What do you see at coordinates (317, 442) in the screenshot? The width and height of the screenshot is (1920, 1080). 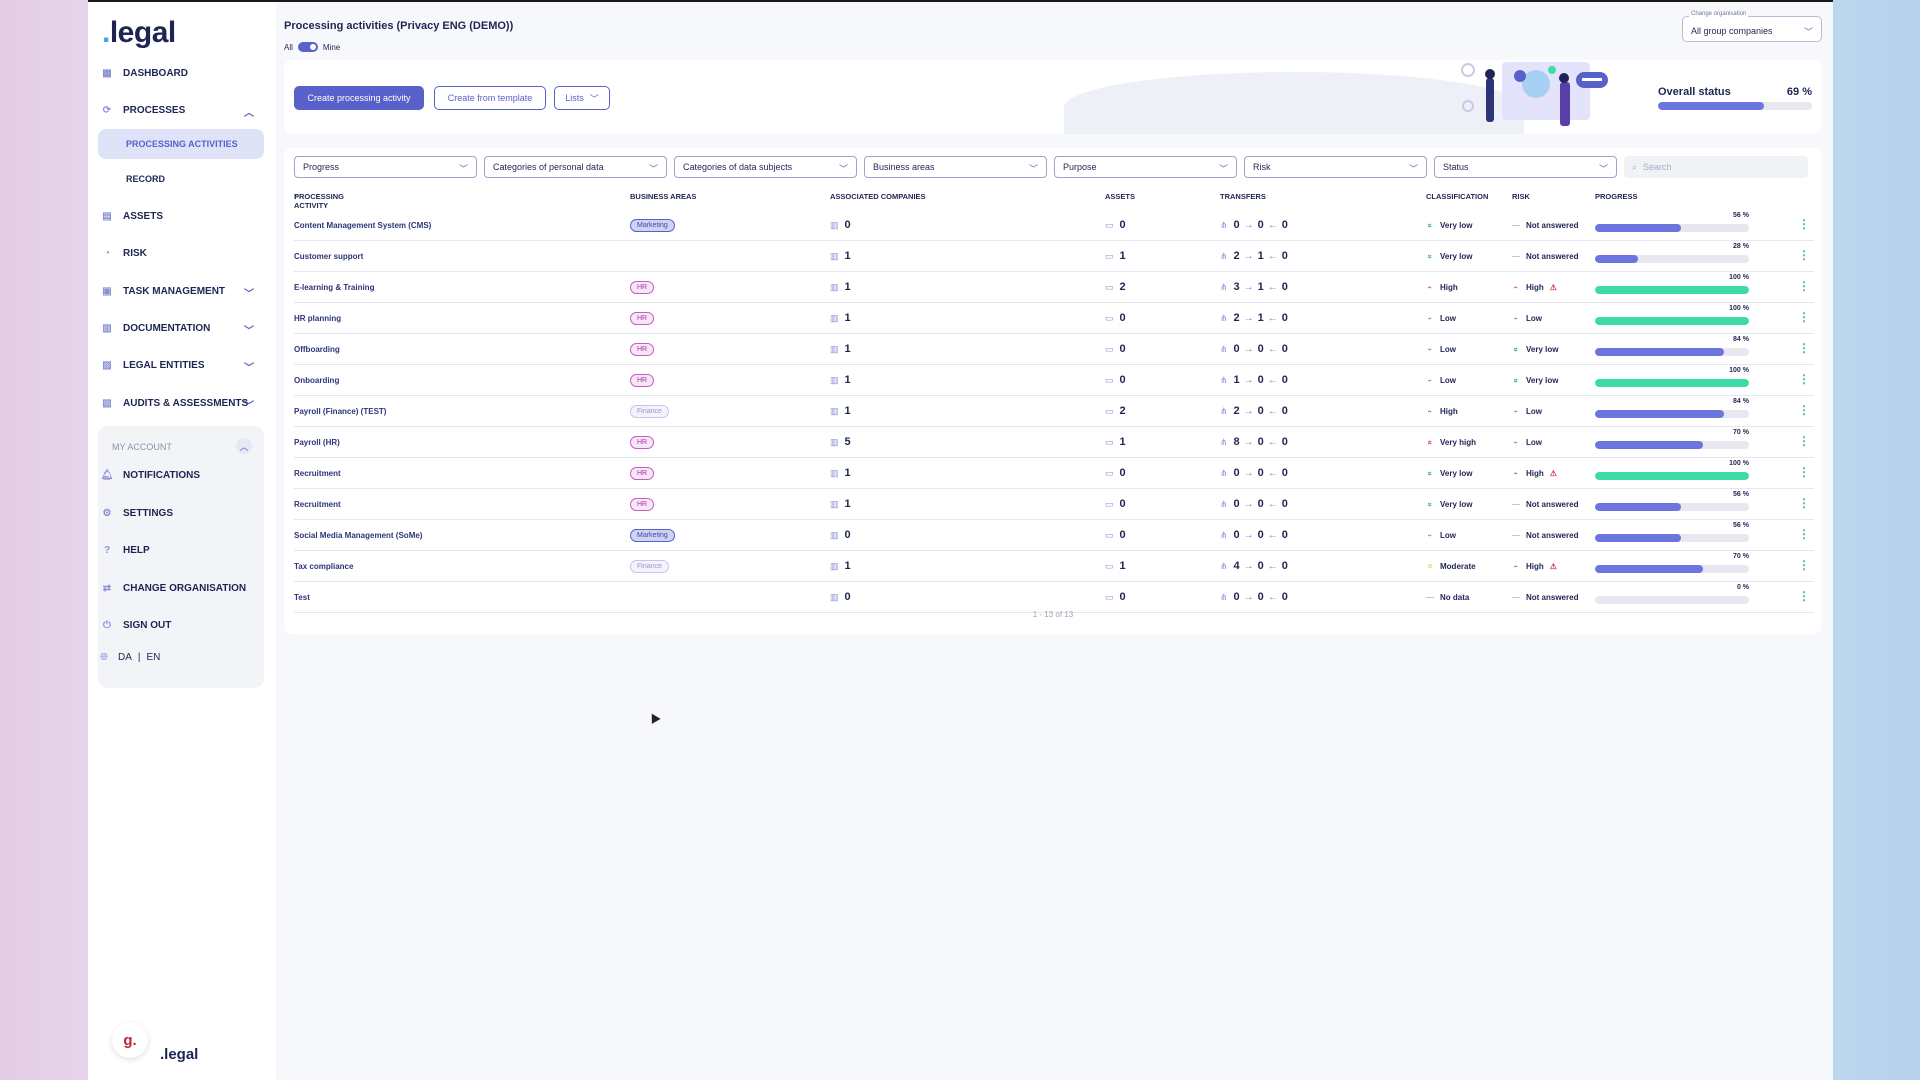 I see `activity-name: Payroll (HR)` at bounding box center [317, 442].